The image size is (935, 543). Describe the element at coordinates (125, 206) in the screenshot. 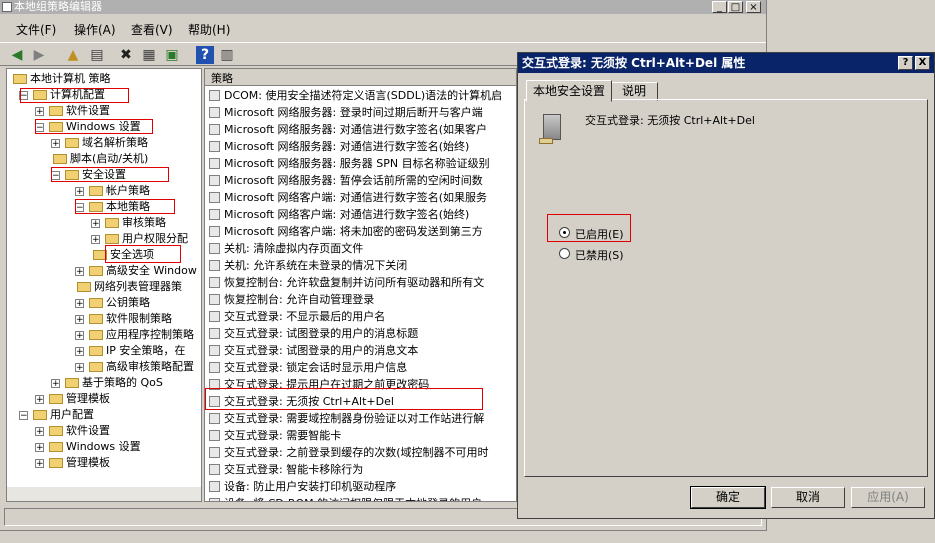

I see `highlight-local-policies` at that location.